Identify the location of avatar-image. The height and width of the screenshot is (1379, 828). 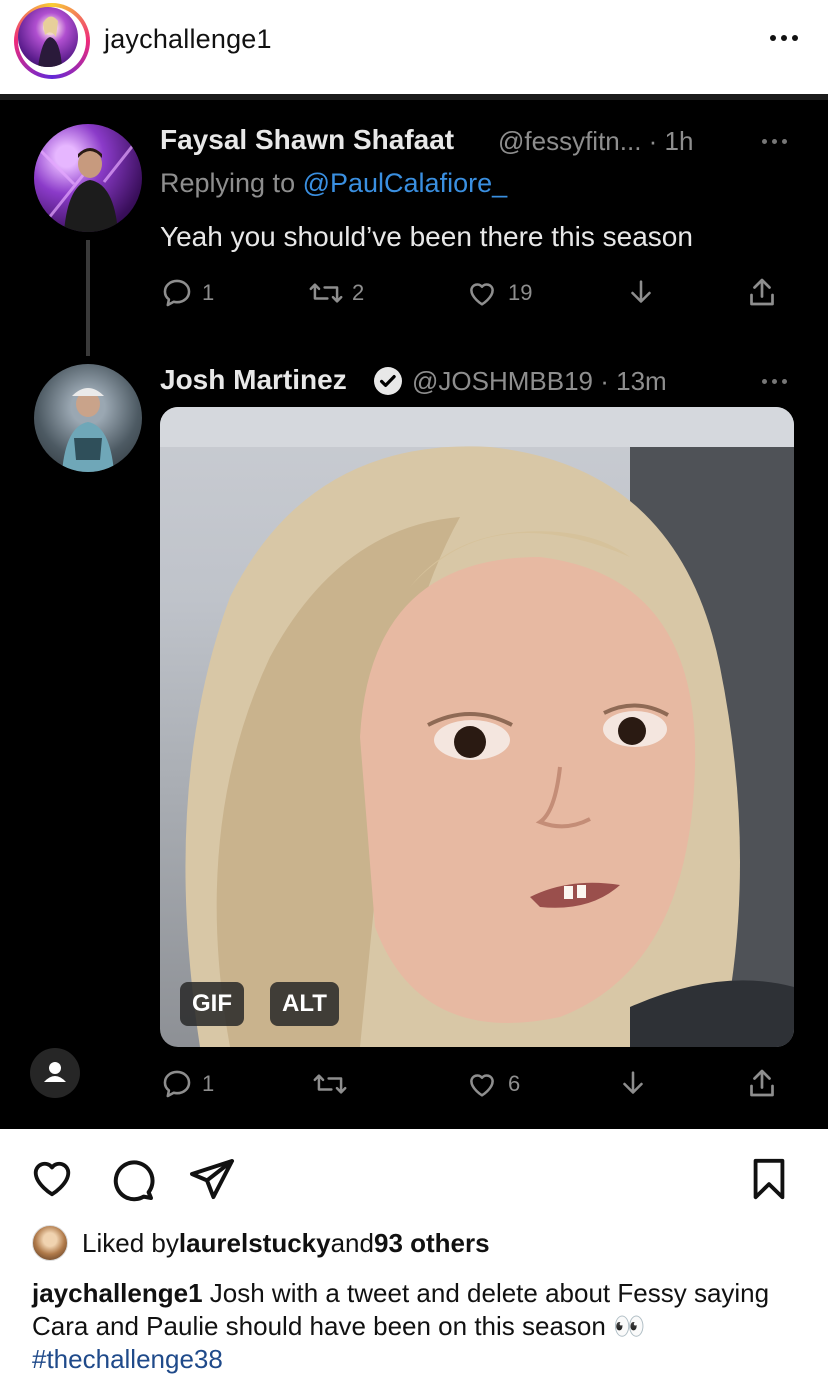
(48, 37).